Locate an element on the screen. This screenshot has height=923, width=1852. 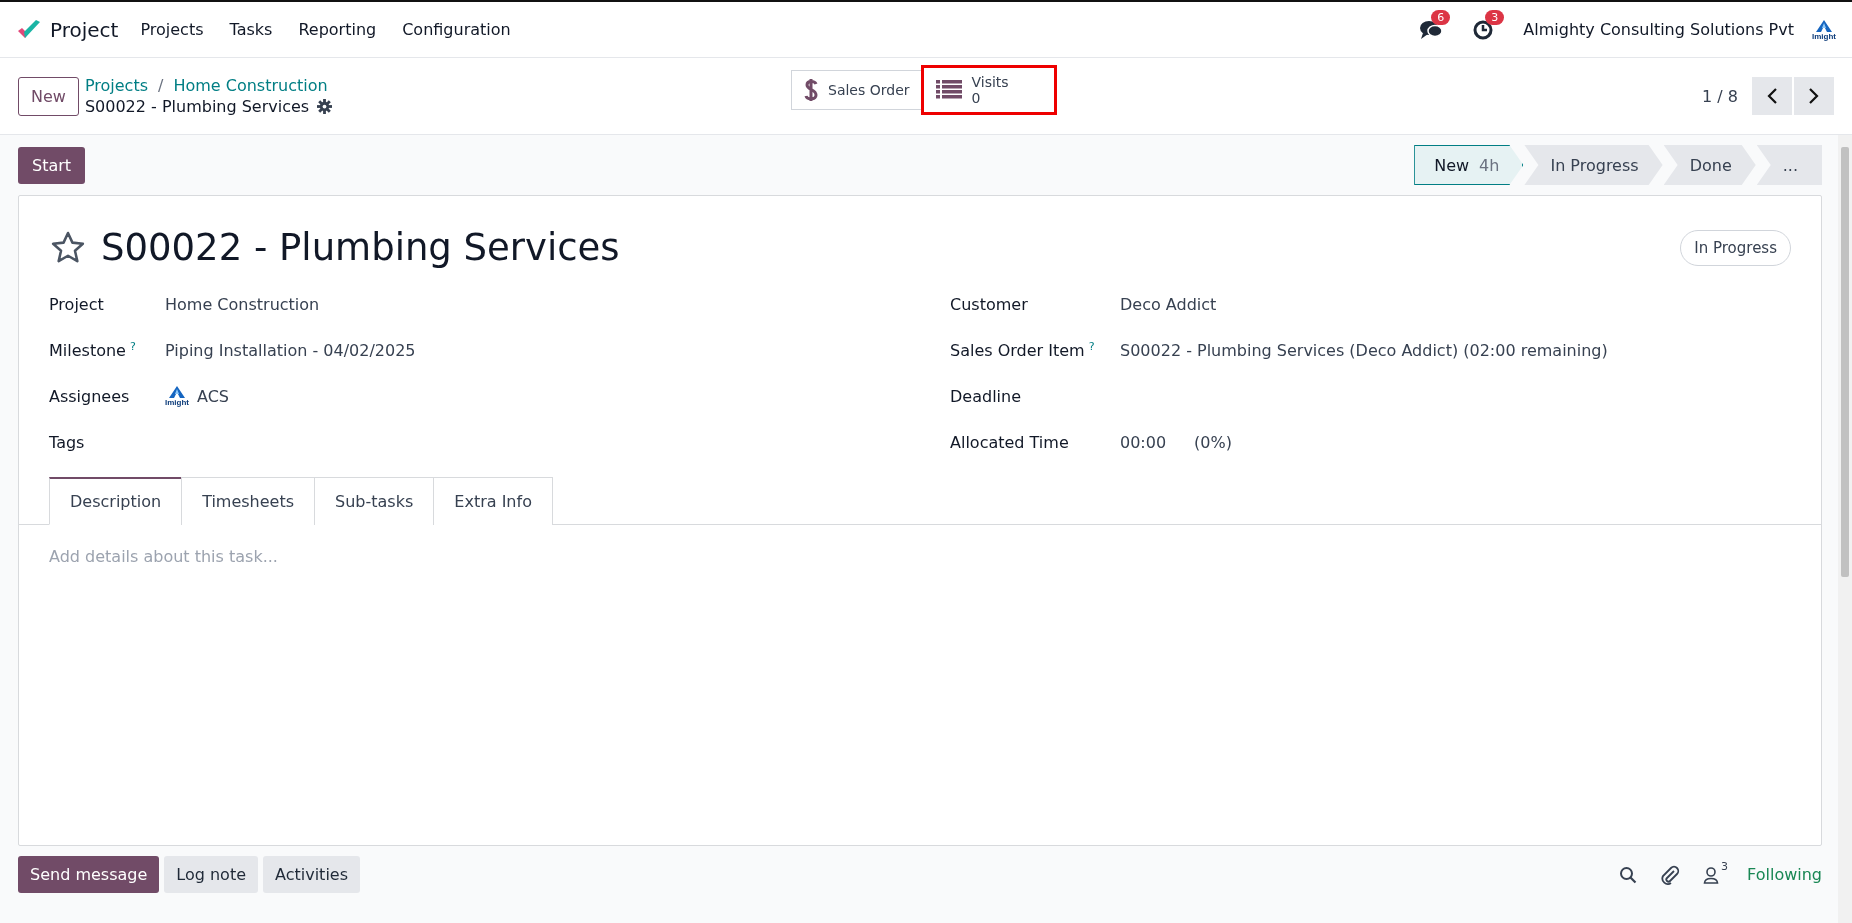
field-value: 00:00 is located at coordinates (1143, 442).